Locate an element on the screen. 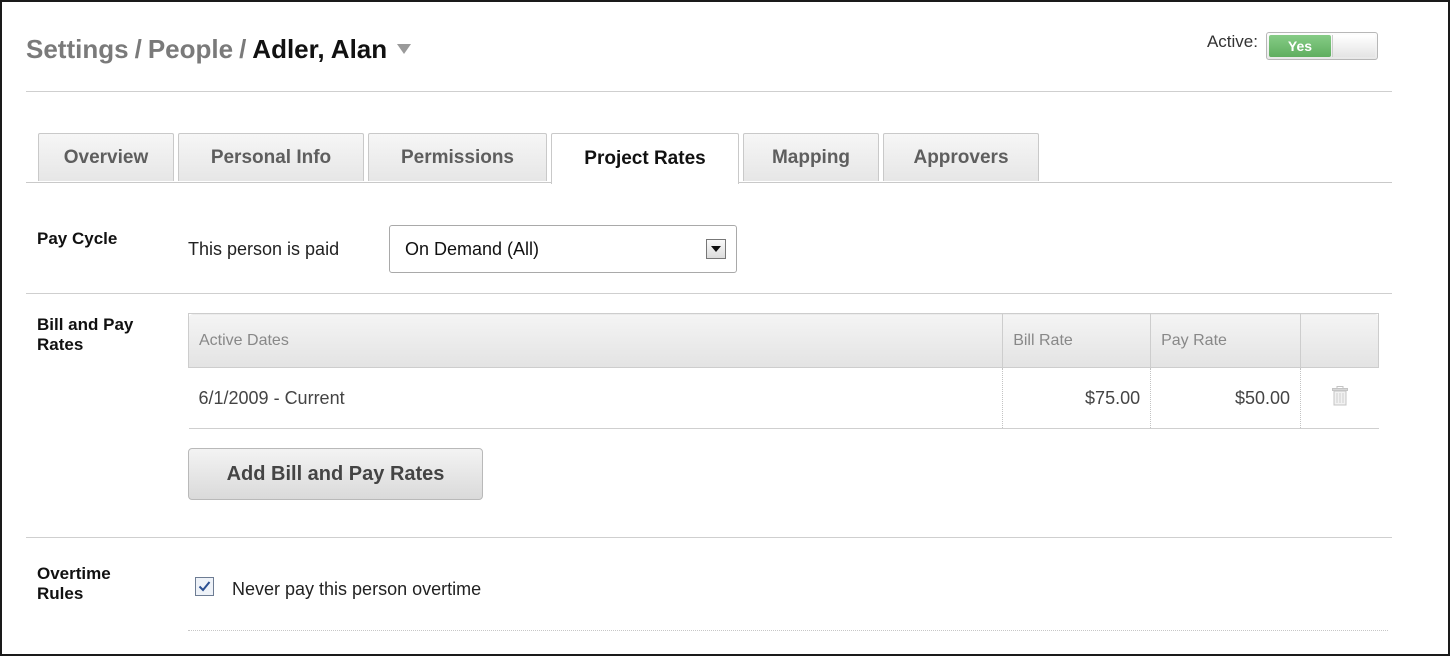 Image resolution: width=1450 pixels, height=656 pixels. rates-table-header-row: Active Dates Bill Rate Pay Rate is located at coordinates (783, 340).